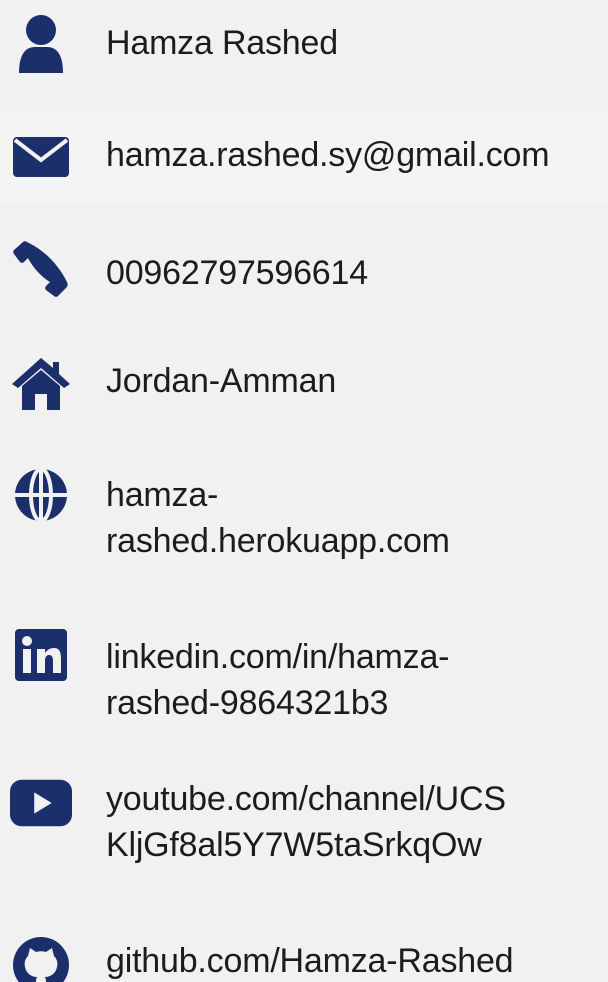 This screenshot has width=608, height=982. What do you see at coordinates (354, 680) in the screenshot?
I see `contact-linkedin-text: linkedin.com/in/hamza- rashed-9864321b3` at bounding box center [354, 680].